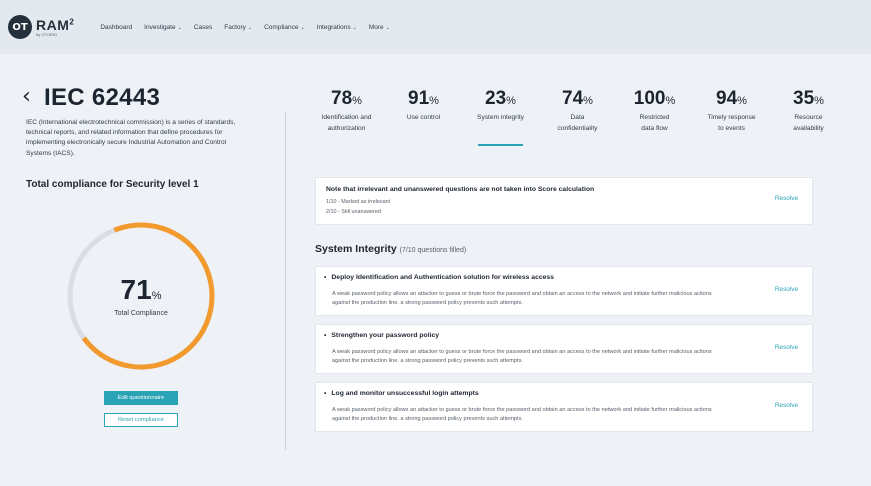  Describe the element at coordinates (577, 111) in the screenshot. I see `metric-tab: 74% Data confidentiality` at that location.